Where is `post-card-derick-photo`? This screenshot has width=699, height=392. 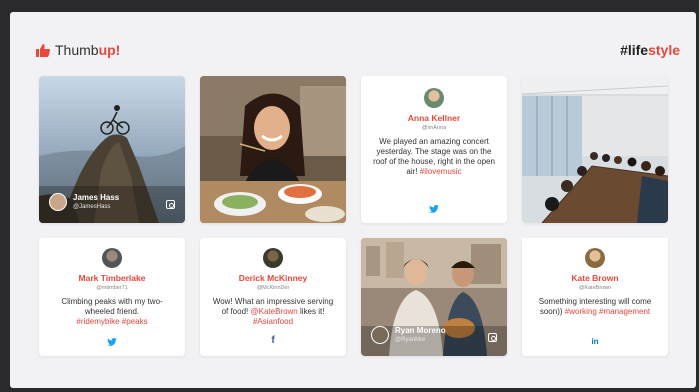 post-card-derick-photo is located at coordinates (273, 149).